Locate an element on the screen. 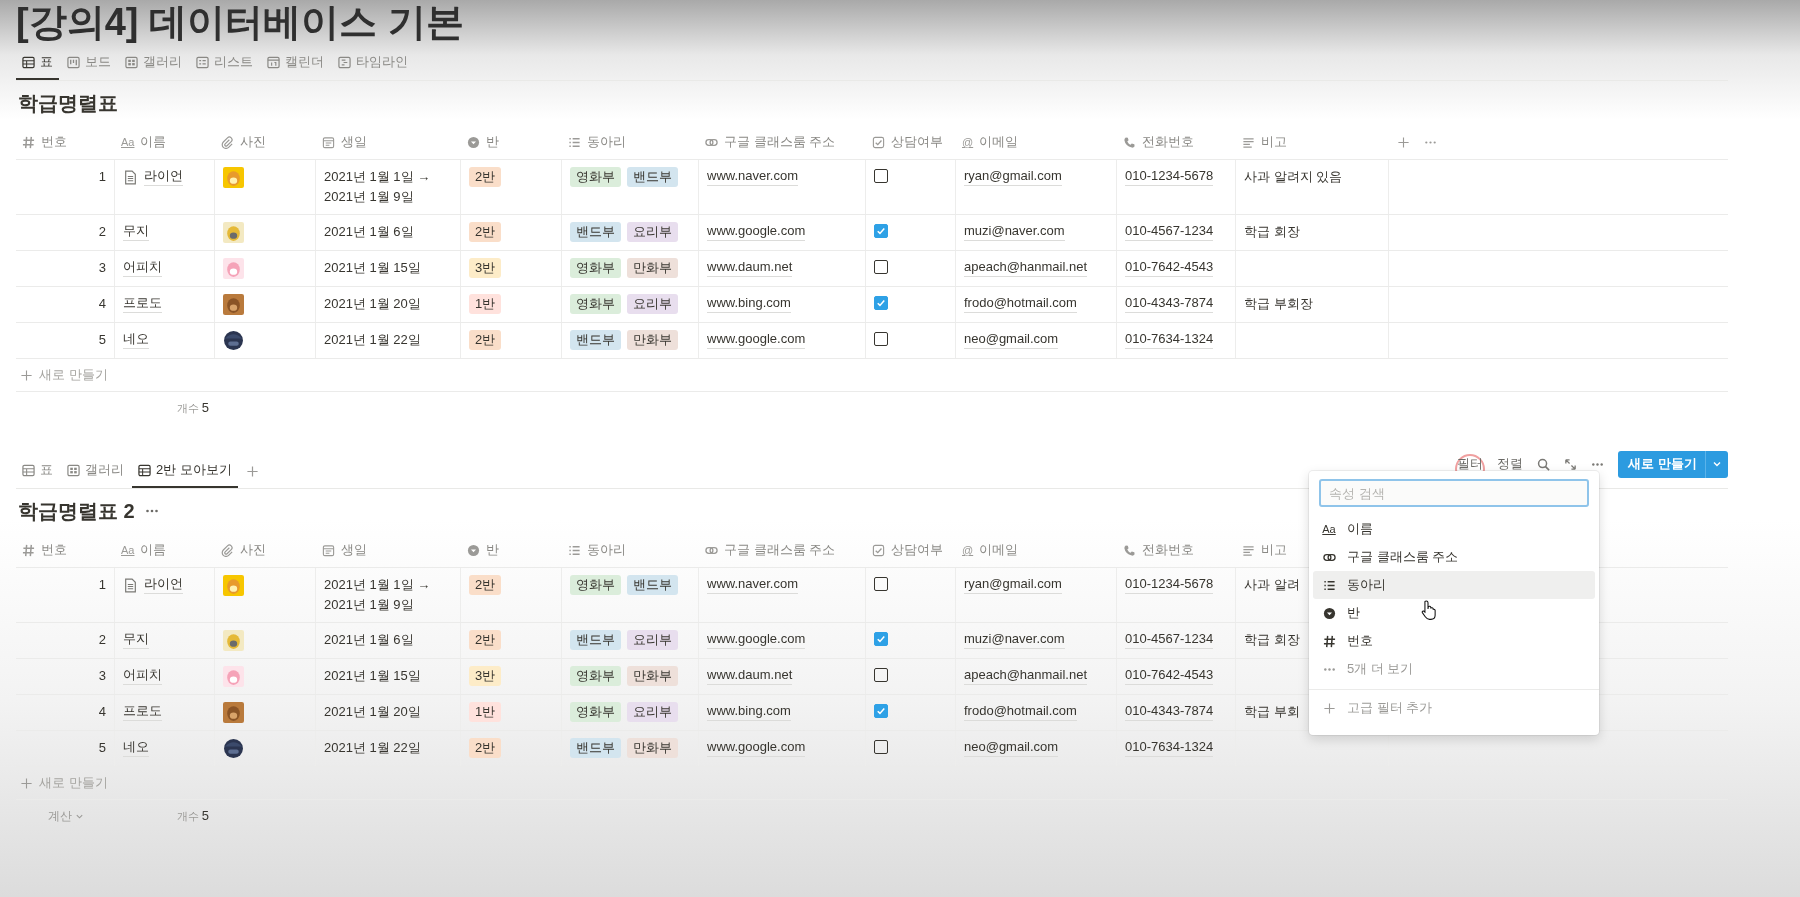 Image resolution: width=1800 pixels, height=897 pixels. column-header: 반 is located at coordinates (483, 142).